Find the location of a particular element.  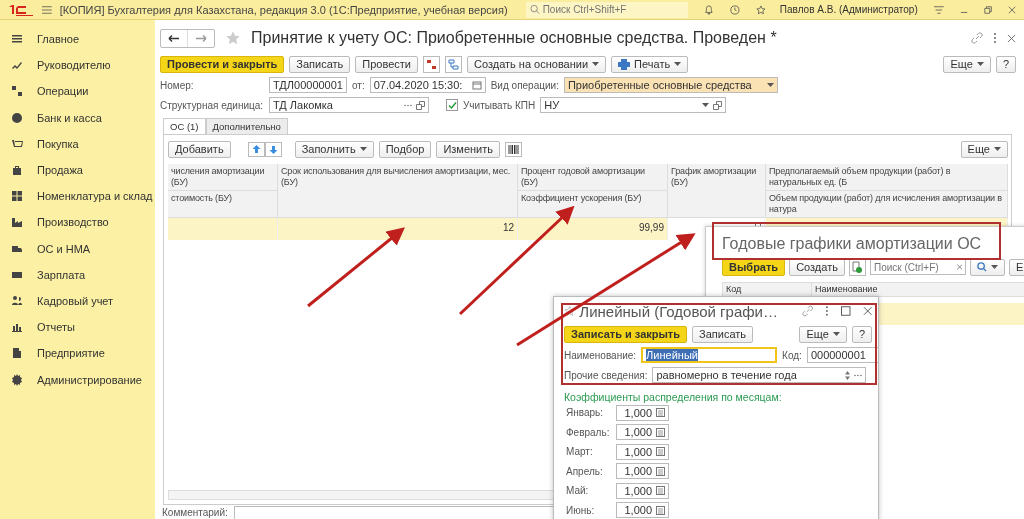

other-info-label: Прочие сведения: is located at coordinates (606, 375).